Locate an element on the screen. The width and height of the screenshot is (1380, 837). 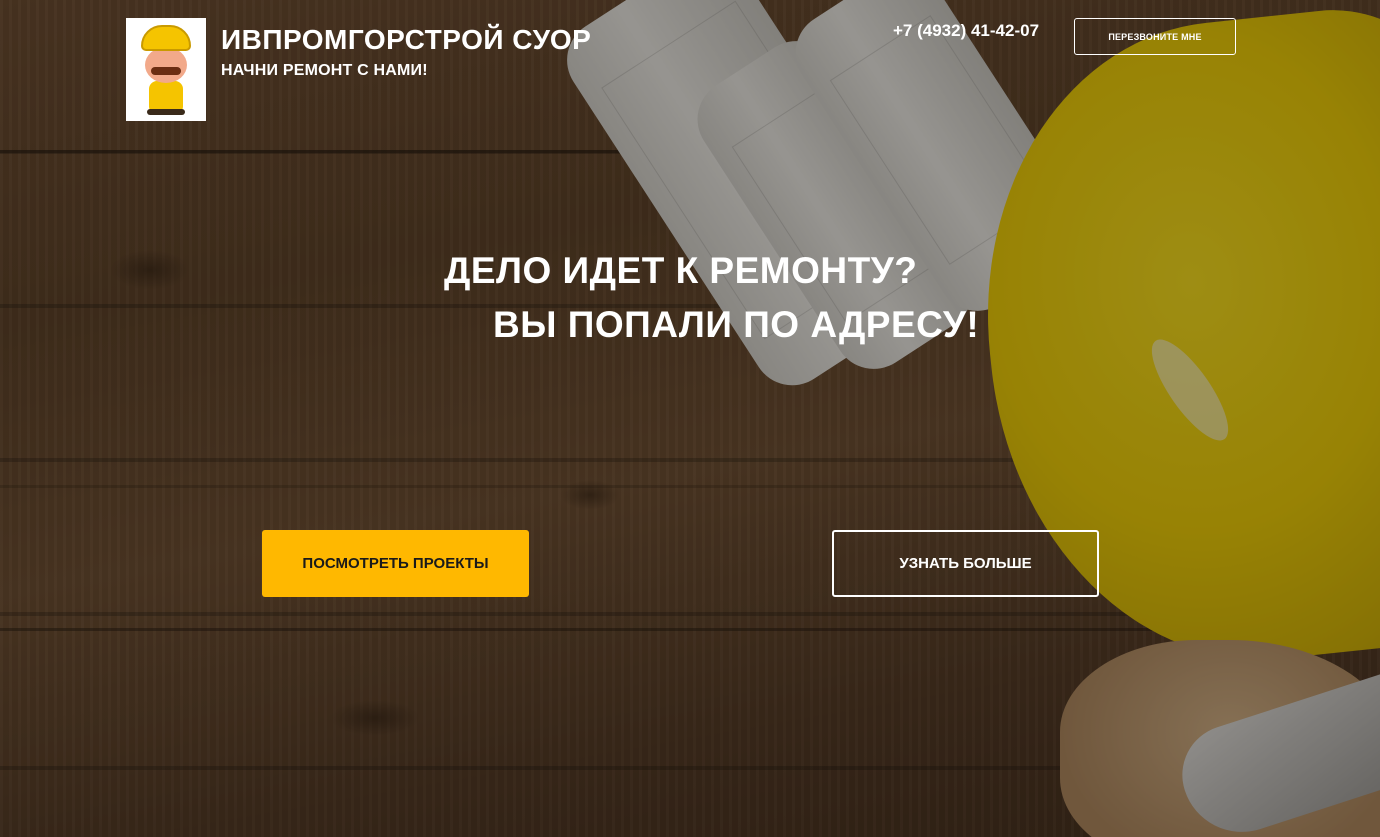
view-projects-button: ПОСМОТРЕТЬ ПРОЕКТЫ is located at coordinates (395, 563).